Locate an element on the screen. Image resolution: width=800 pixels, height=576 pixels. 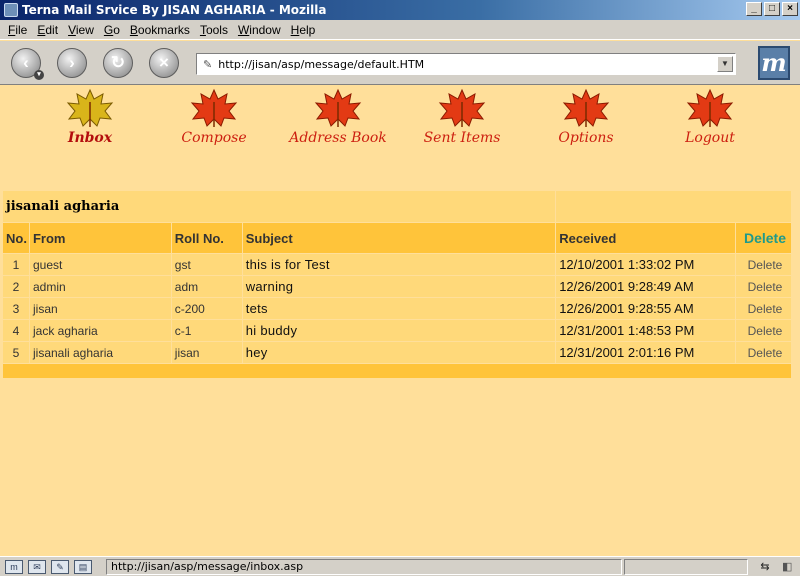
nav-sent-items: Sent Items is located at coordinates (462, 117).